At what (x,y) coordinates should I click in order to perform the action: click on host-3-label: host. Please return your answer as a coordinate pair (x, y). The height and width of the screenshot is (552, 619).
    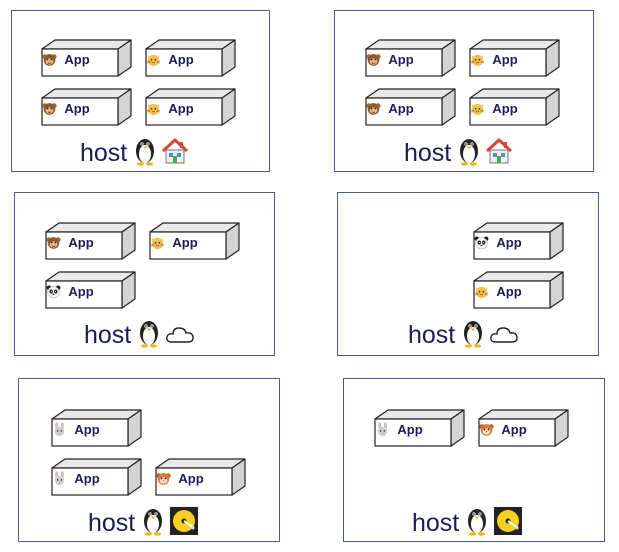
    Looking at the image, I should click on (141, 336).